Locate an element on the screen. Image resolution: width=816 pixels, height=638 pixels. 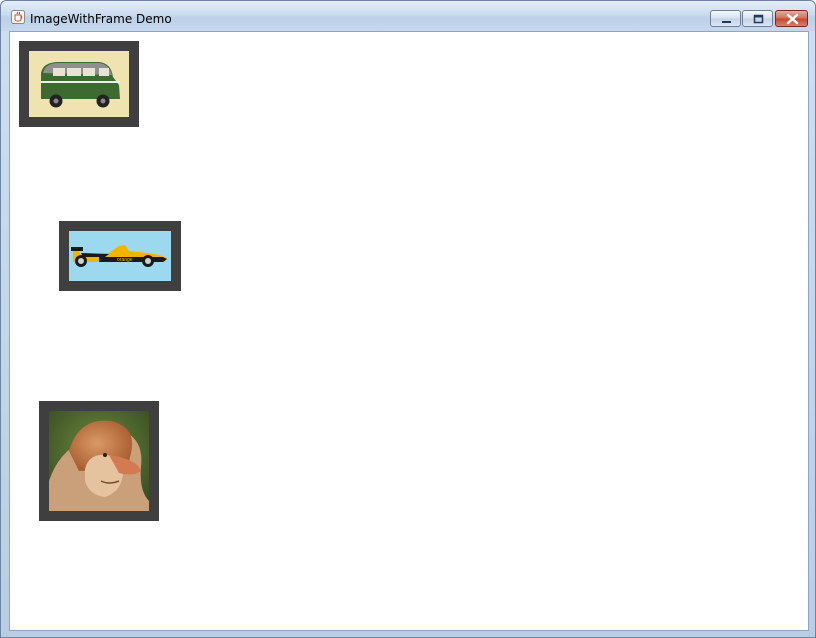
close-icon is located at coordinates (792, 19).